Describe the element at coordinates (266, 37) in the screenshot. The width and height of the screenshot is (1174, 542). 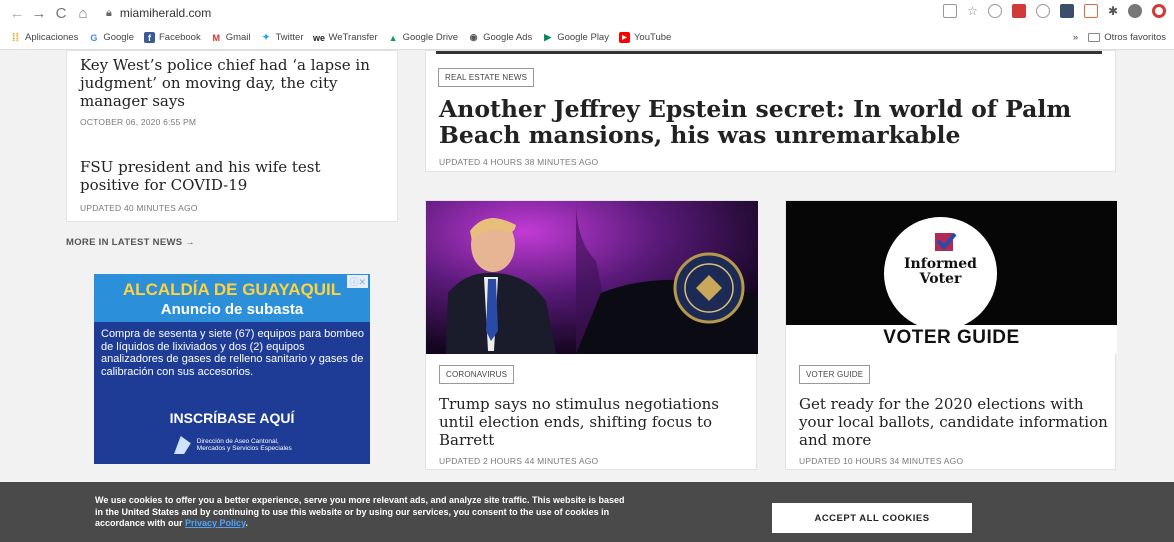
I see `twitter-icon: ✦` at that location.